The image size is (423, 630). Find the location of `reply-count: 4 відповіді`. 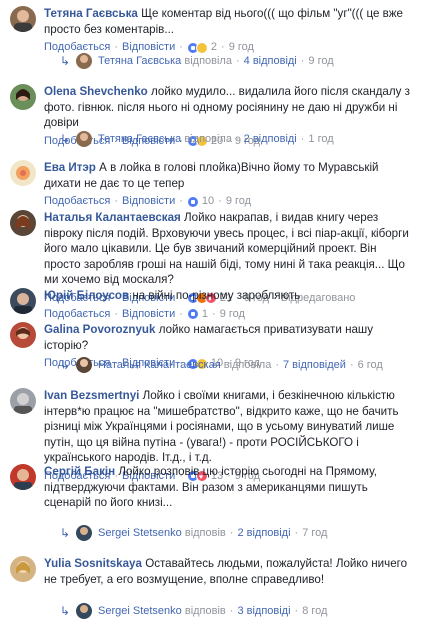

reply-count: 4 відповіді is located at coordinates (270, 61).